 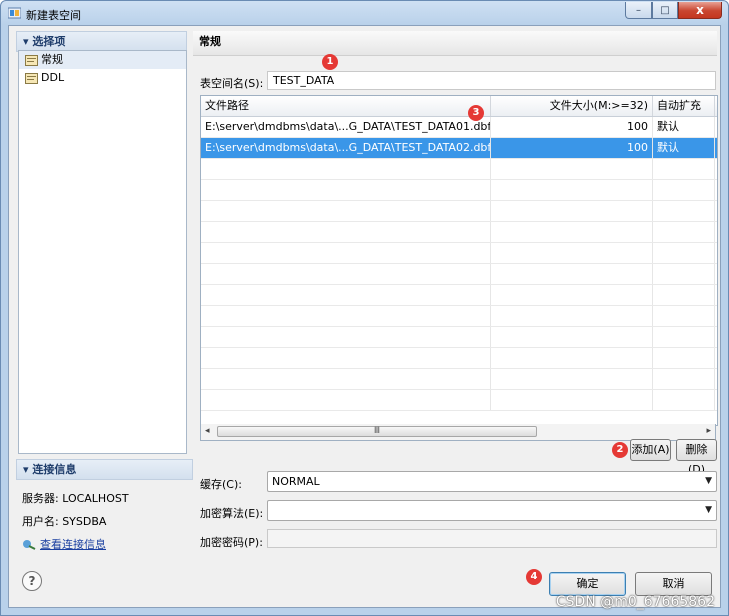 What do you see at coordinates (364, 13) in the screenshot?
I see `title-bar: 新建表空间 – □ x` at bounding box center [364, 13].